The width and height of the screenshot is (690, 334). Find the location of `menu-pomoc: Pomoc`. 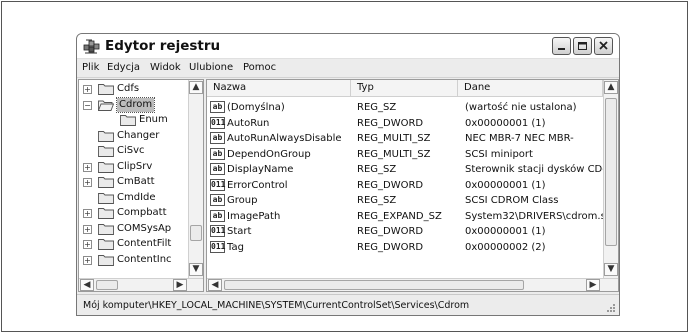

menu-pomoc: Pomoc is located at coordinates (259, 67).